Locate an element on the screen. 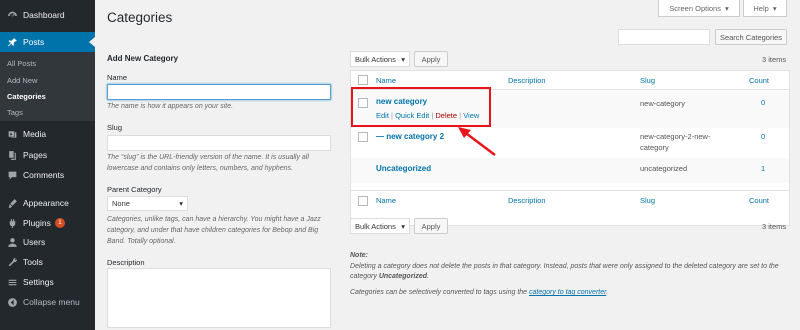 This screenshot has width=800, height=330. wrench-icon is located at coordinates (12, 262).